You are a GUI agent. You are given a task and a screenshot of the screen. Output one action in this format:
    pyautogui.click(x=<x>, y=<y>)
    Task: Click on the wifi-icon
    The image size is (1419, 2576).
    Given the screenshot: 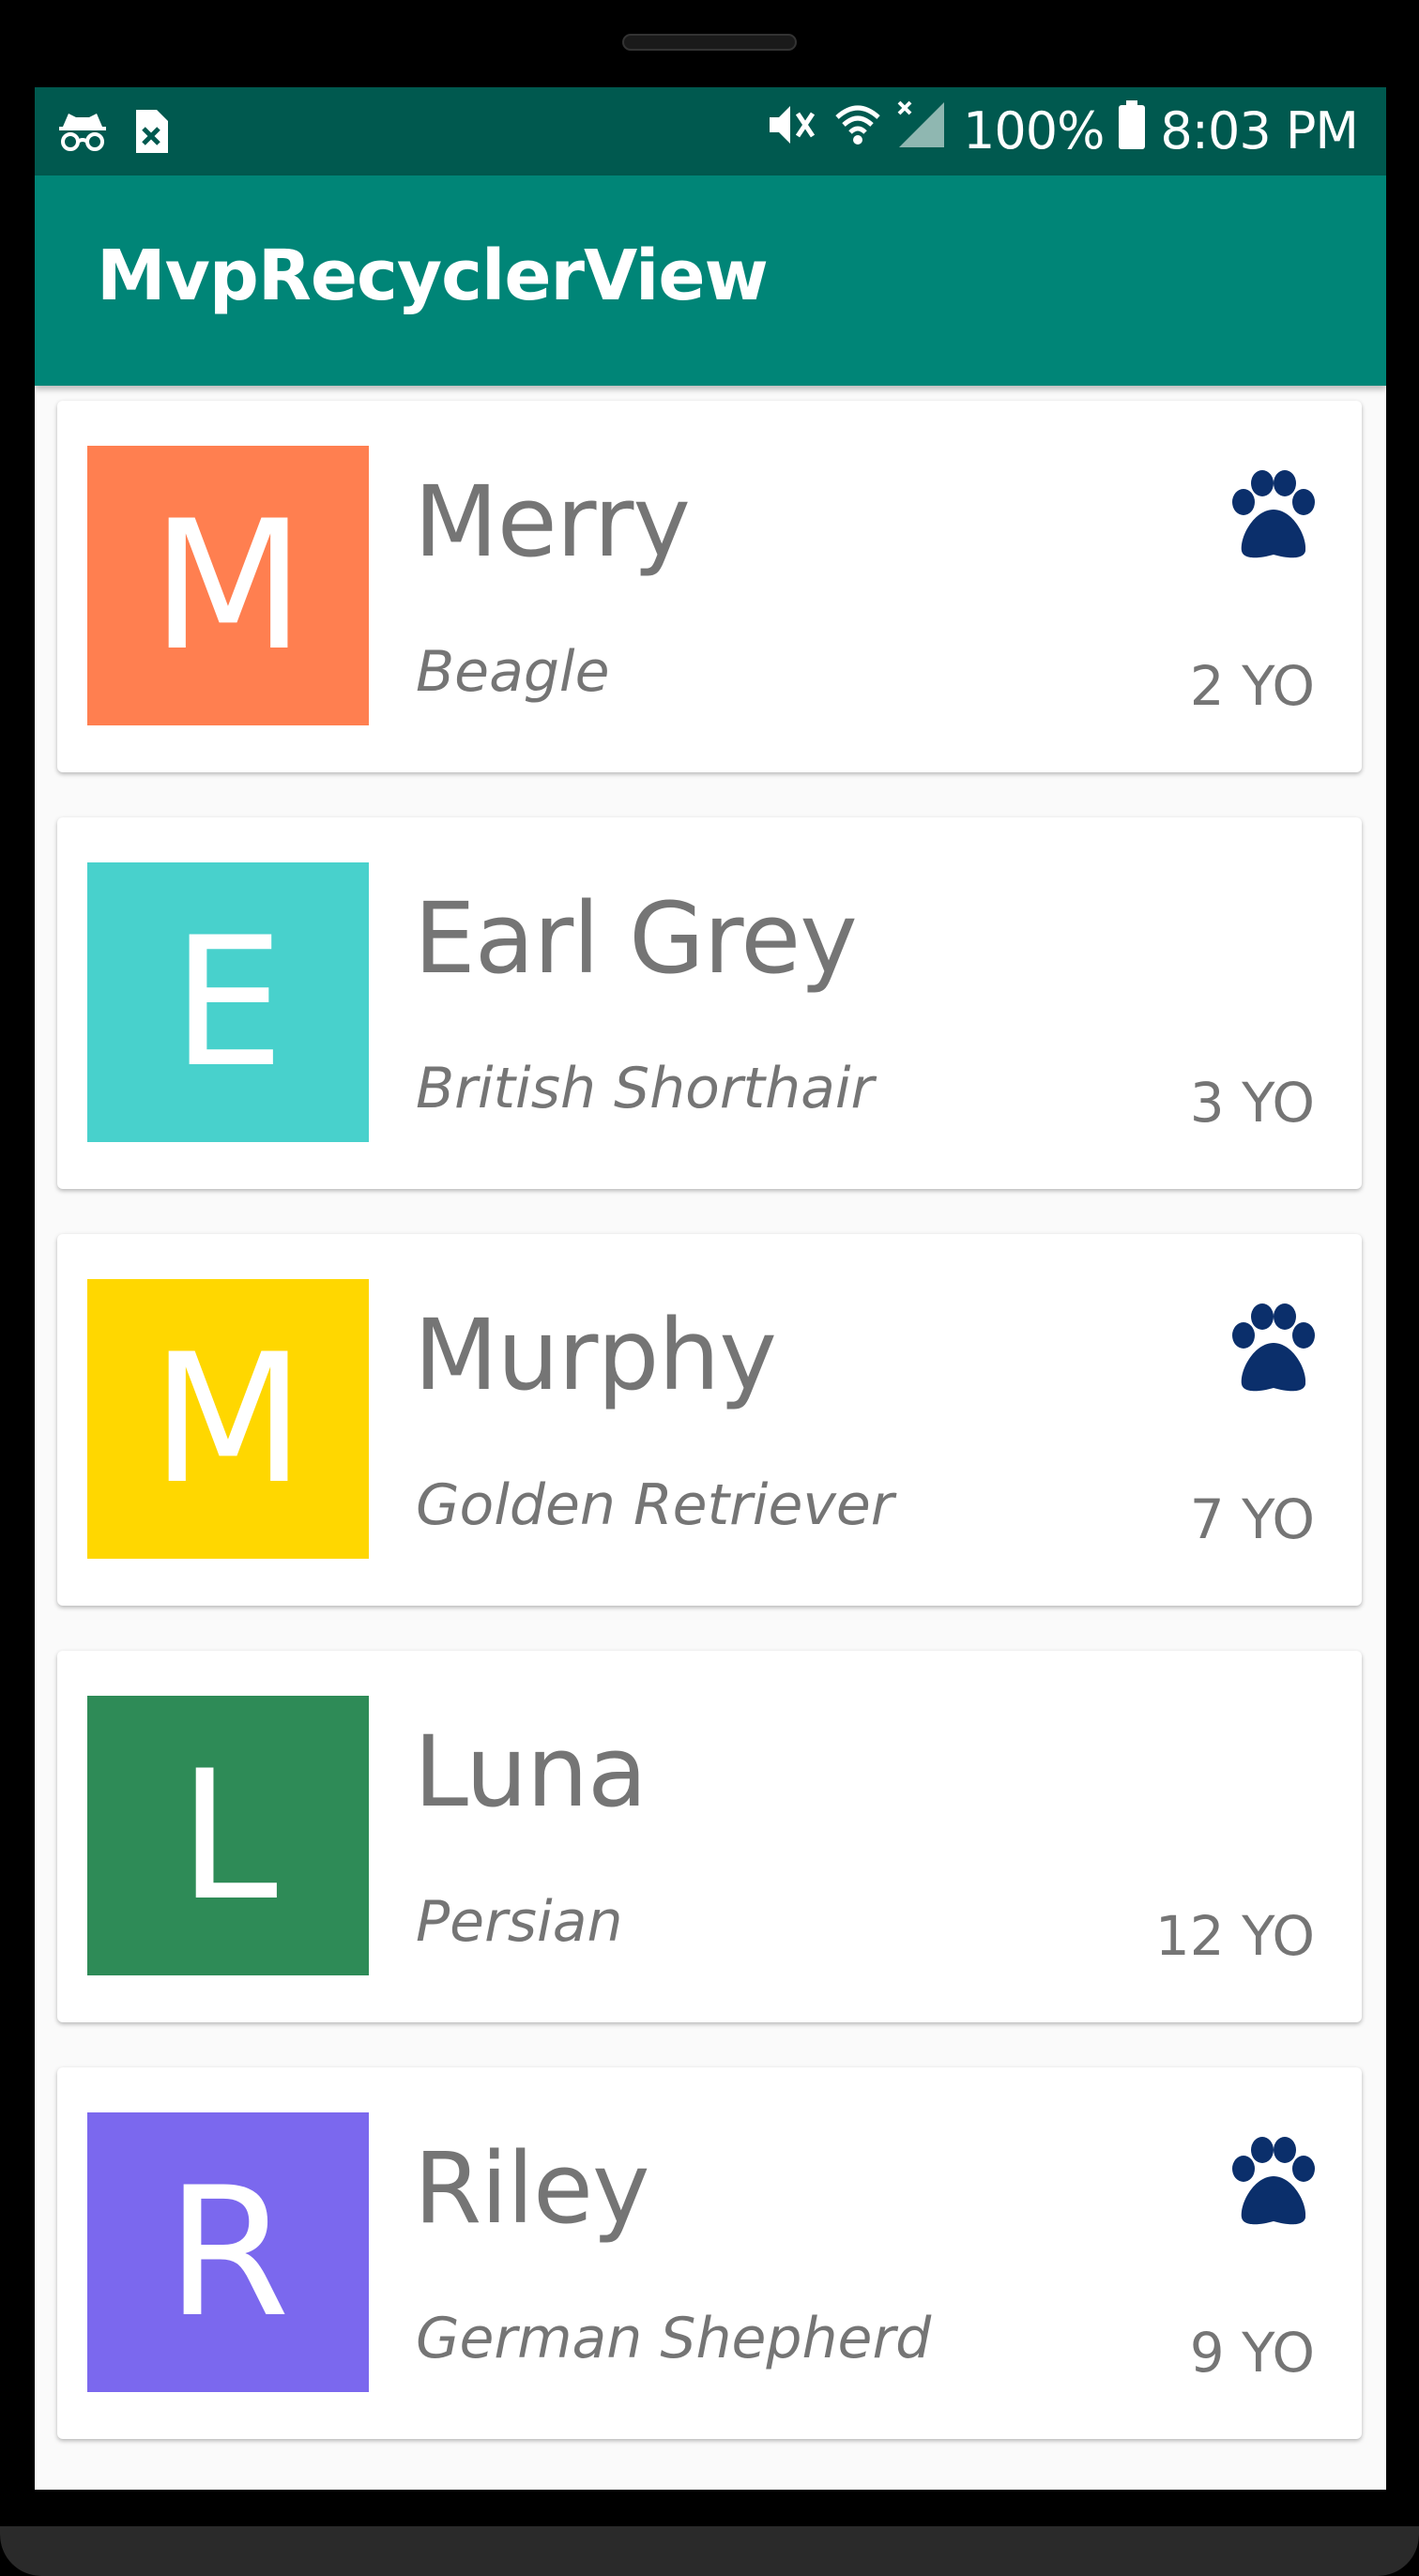 What is the action you would take?
    pyautogui.click(x=857, y=130)
    